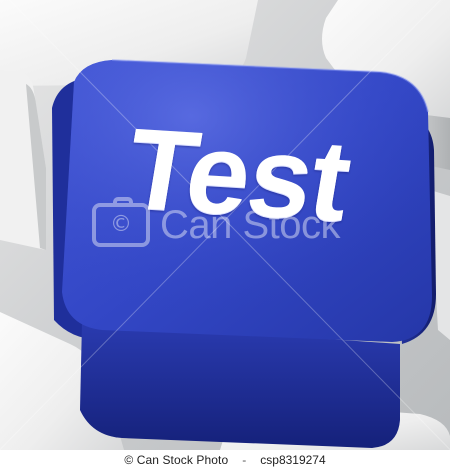 The height and width of the screenshot is (470, 450). I want to click on footer: © Can Stock Photo - csp8319274, so click(225, 460).